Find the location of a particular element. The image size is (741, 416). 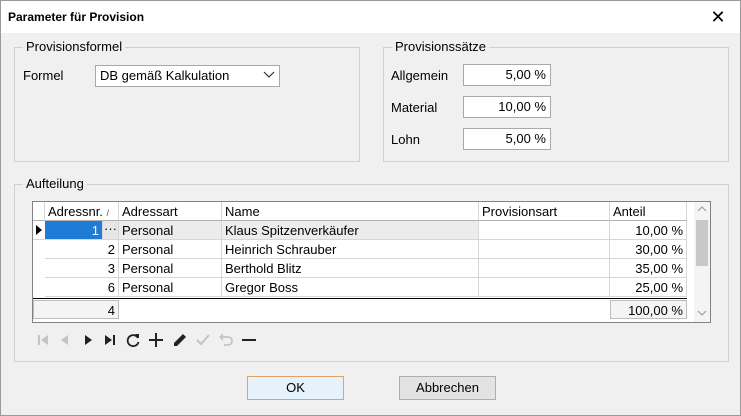

delete-icon is located at coordinates (249, 340).